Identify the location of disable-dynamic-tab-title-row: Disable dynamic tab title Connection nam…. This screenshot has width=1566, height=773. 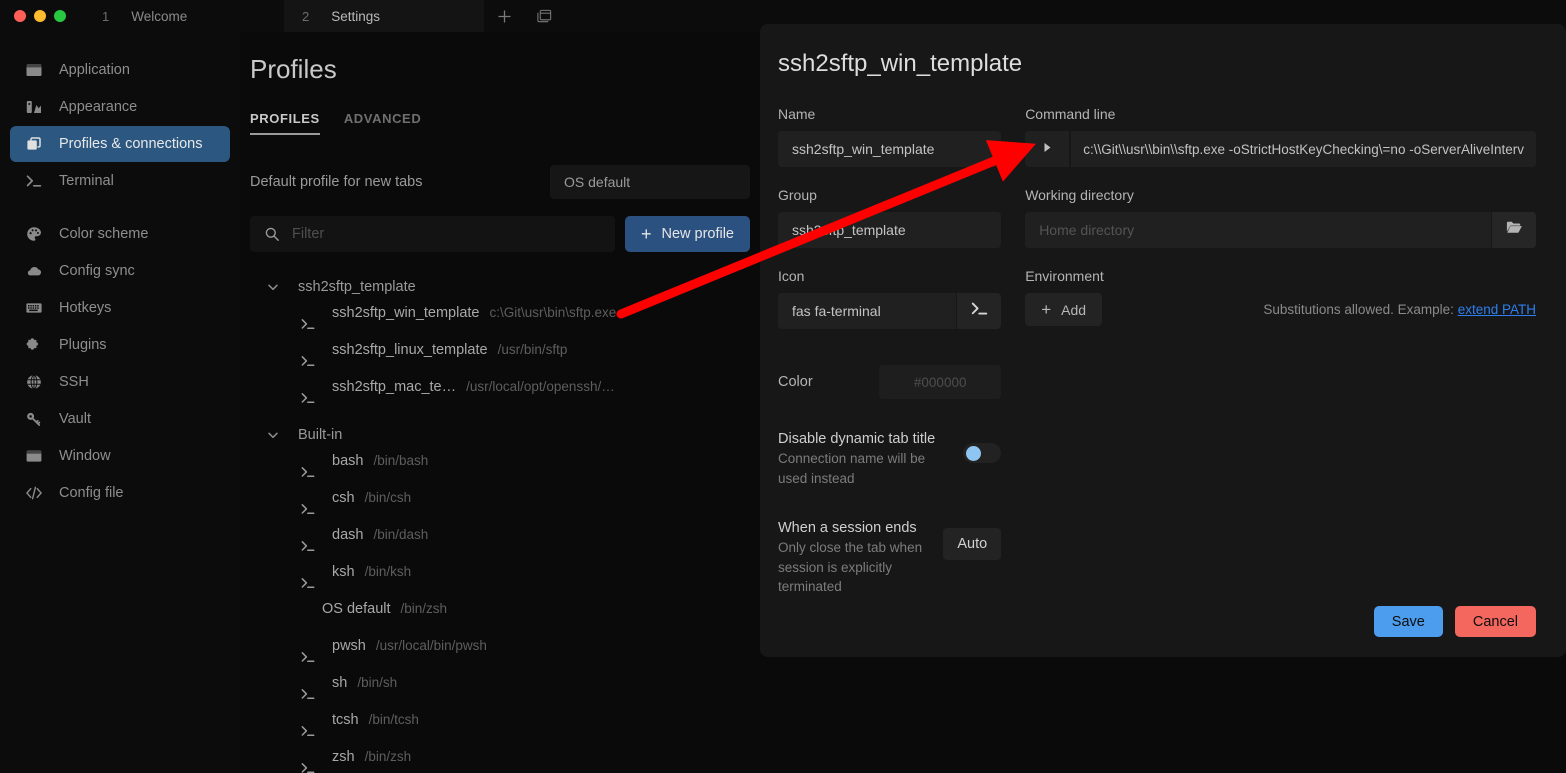
(890, 459).